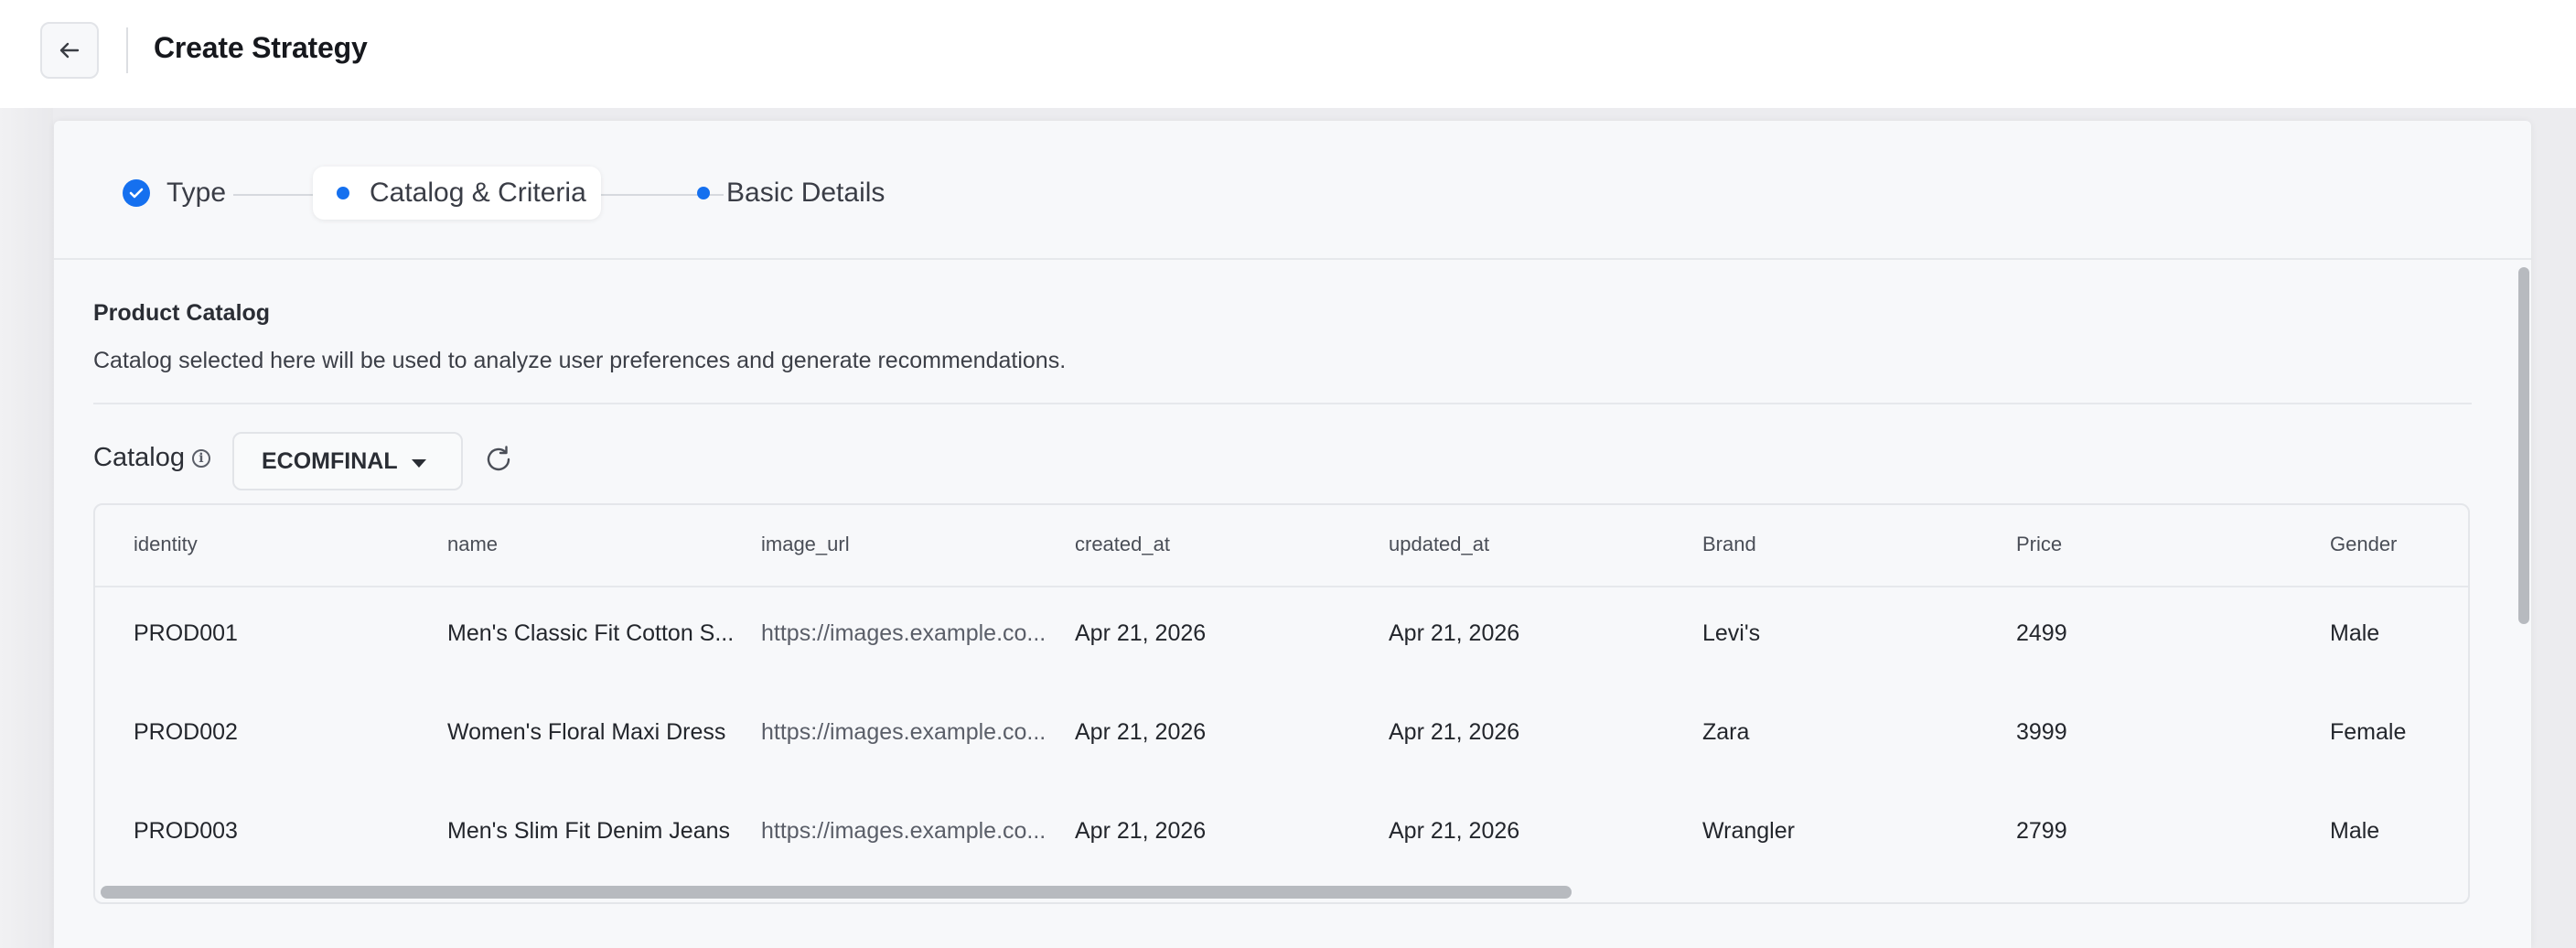  I want to click on horizontal-scrollbar, so click(1281, 891).